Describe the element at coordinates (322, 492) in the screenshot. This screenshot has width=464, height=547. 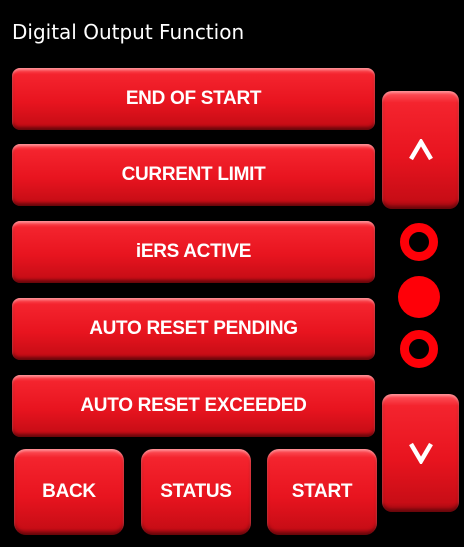
I see `start-button: START` at that location.